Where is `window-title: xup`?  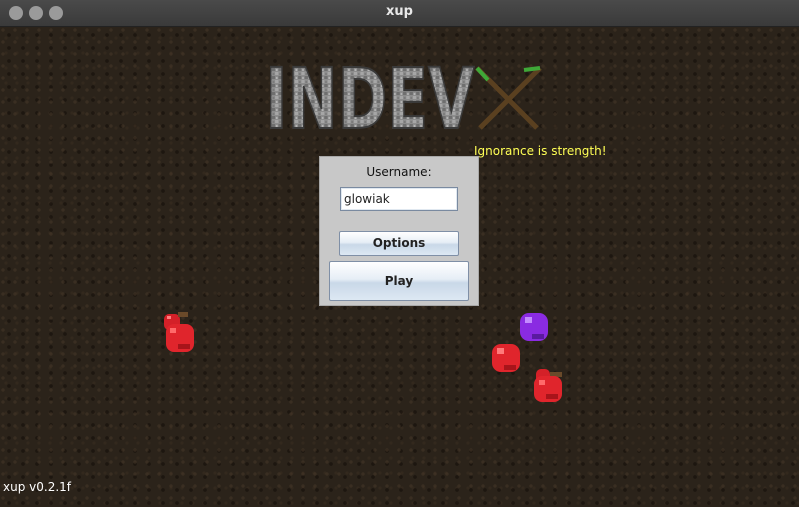
window-title: xup is located at coordinates (399, 11).